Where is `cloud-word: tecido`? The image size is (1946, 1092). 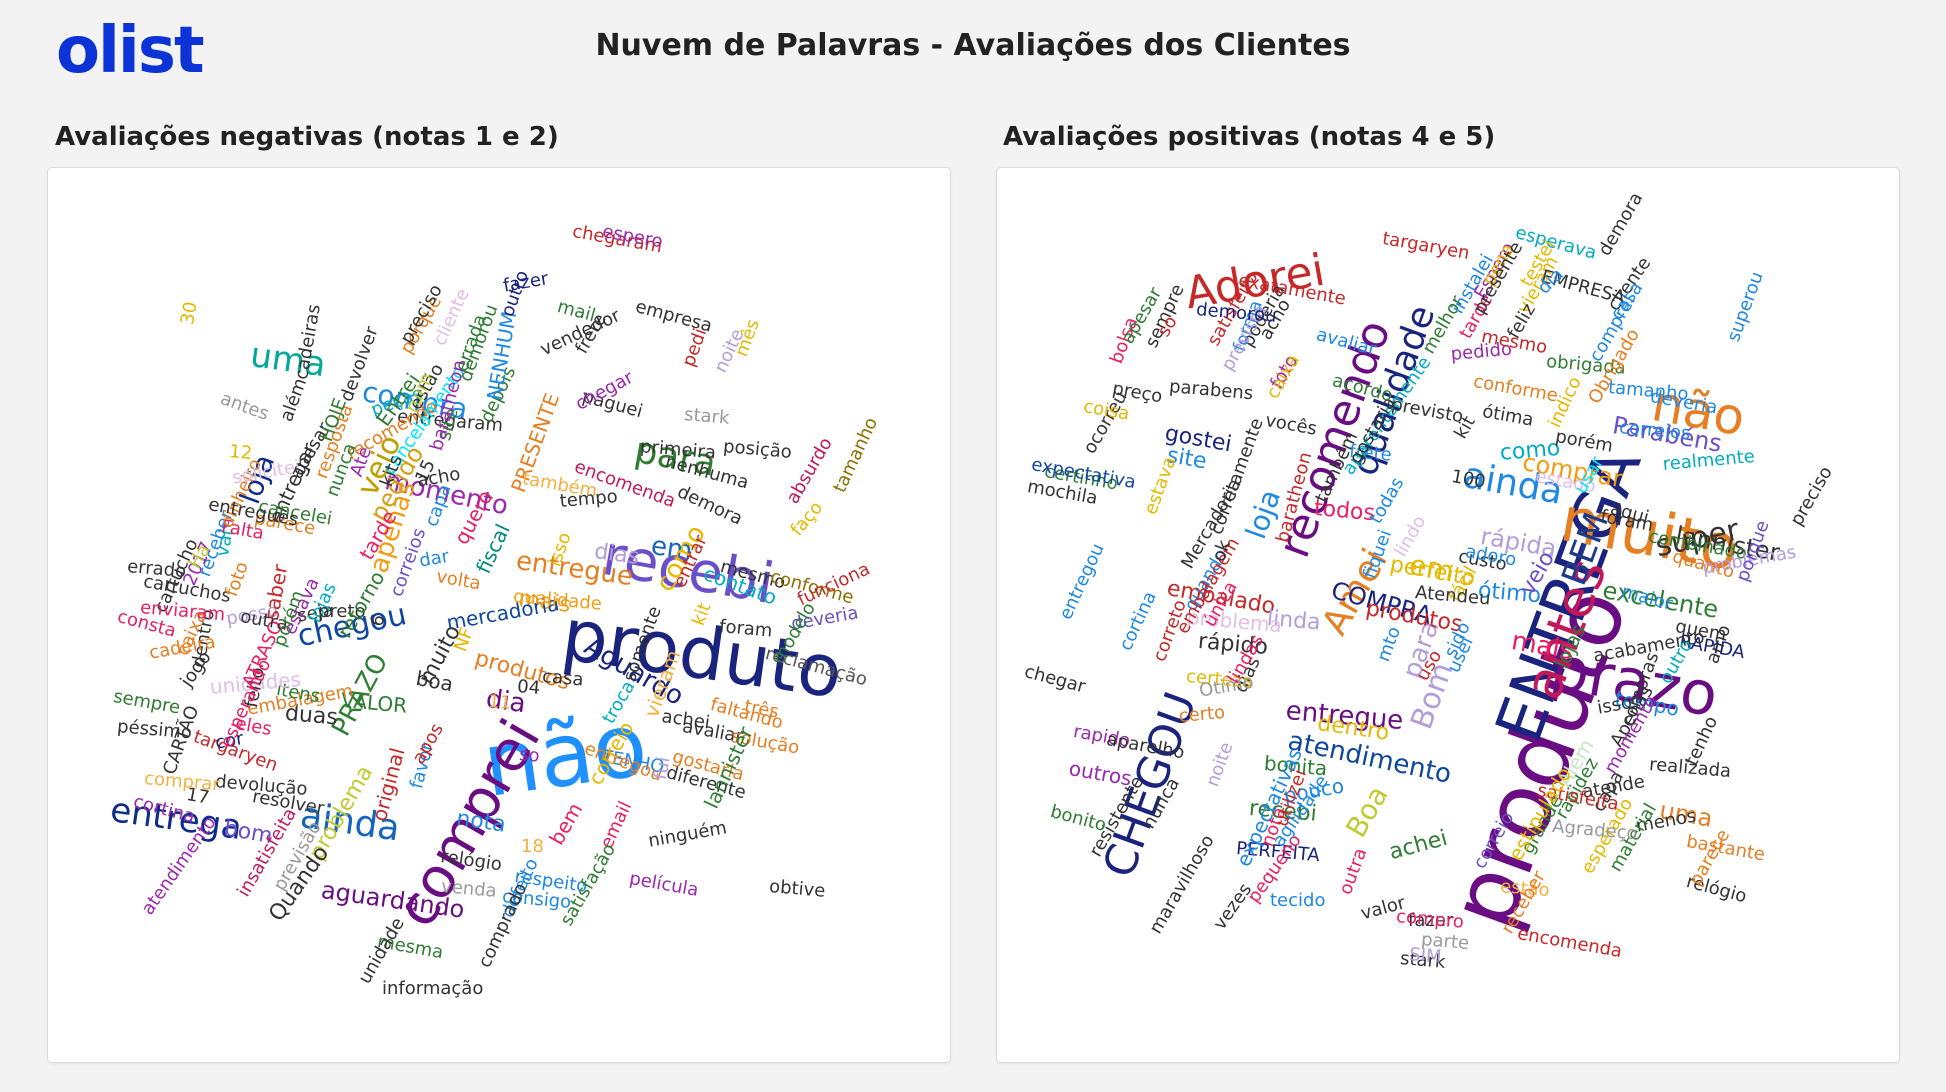
cloud-word: tecido is located at coordinates (1298, 900).